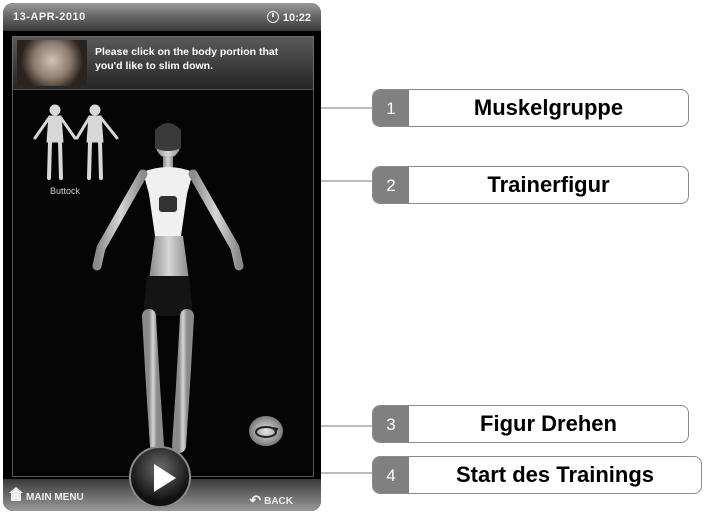  Describe the element at coordinates (272, 17) in the screenshot. I see `clock-icon` at that location.